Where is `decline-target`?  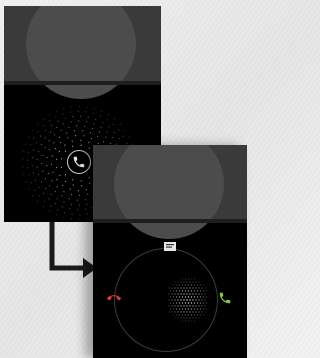
decline-target is located at coordinates (114, 298).